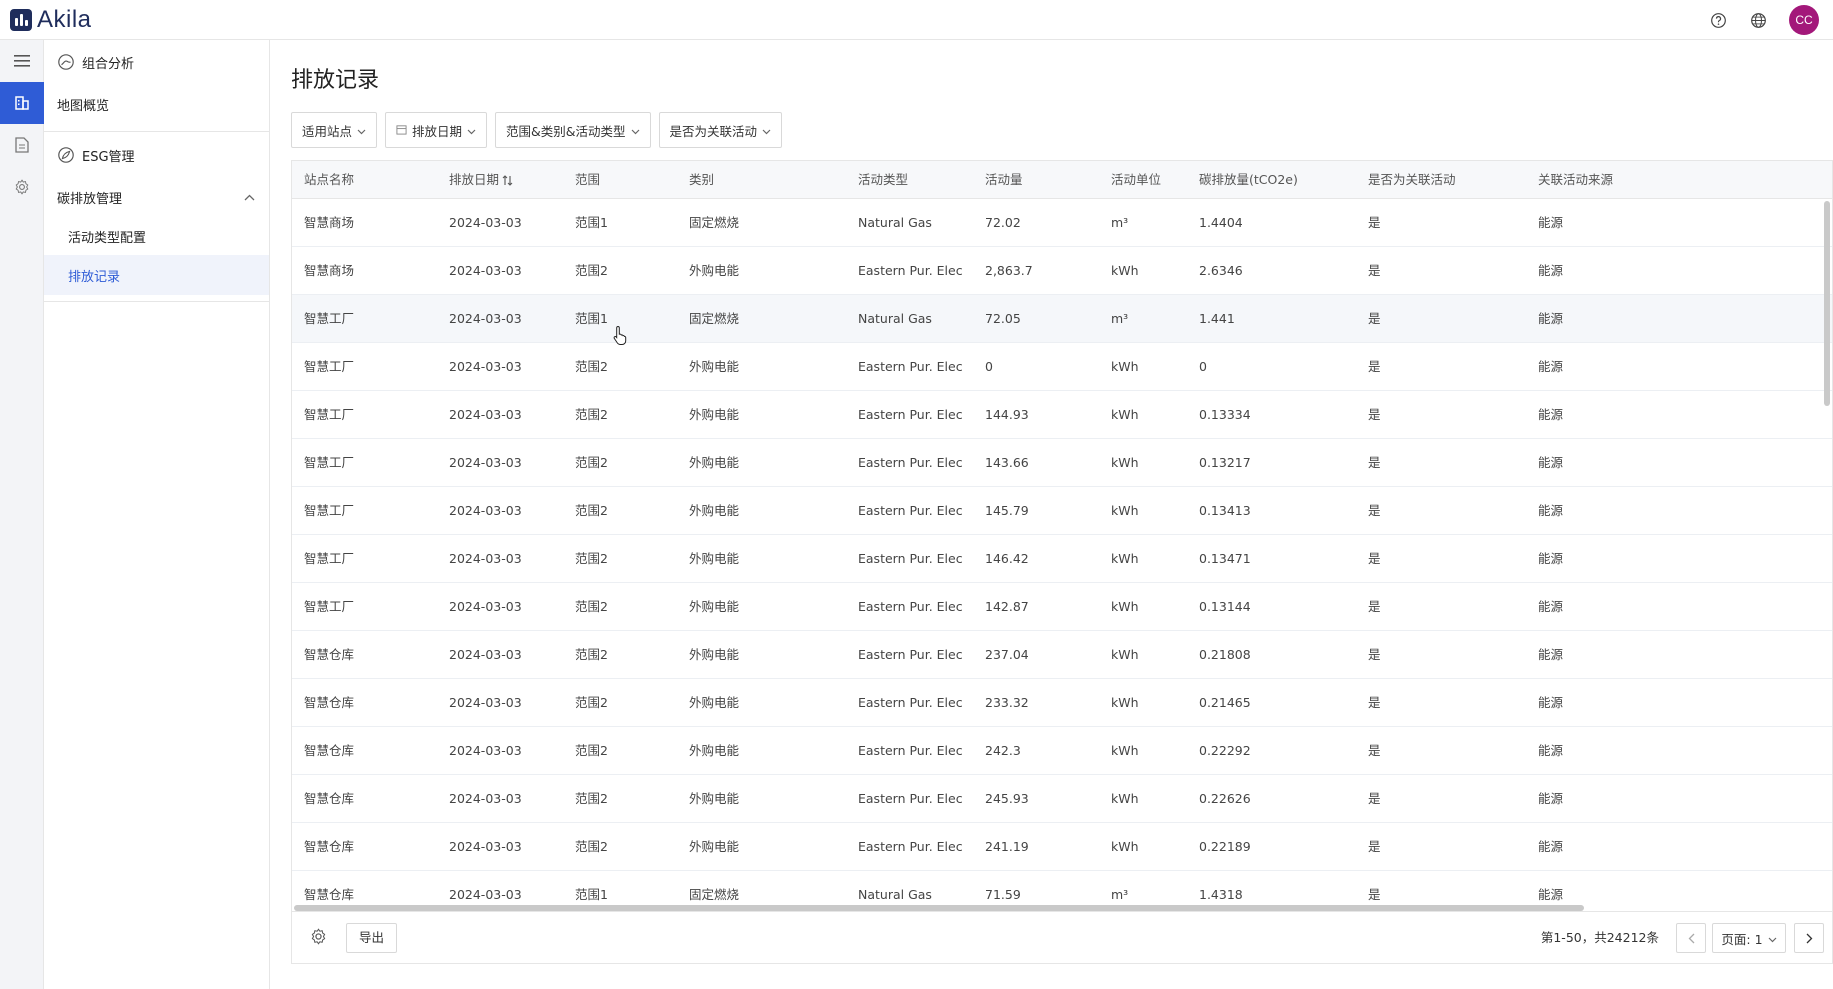  Describe the element at coordinates (156, 104) in the screenshot. I see `menu-item-map-overview: 地图概览` at that location.